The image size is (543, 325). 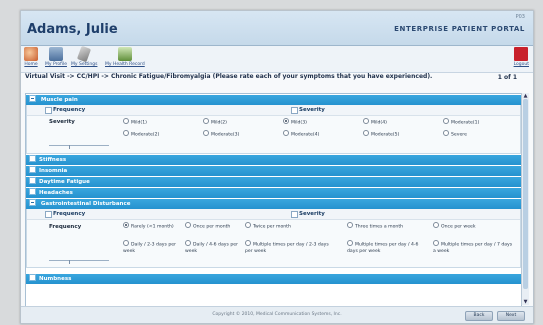 What do you see at coordinates (379, 123) in the screenshot?
I see `option-label: Mild(4)` at bounding box center [379, 123].